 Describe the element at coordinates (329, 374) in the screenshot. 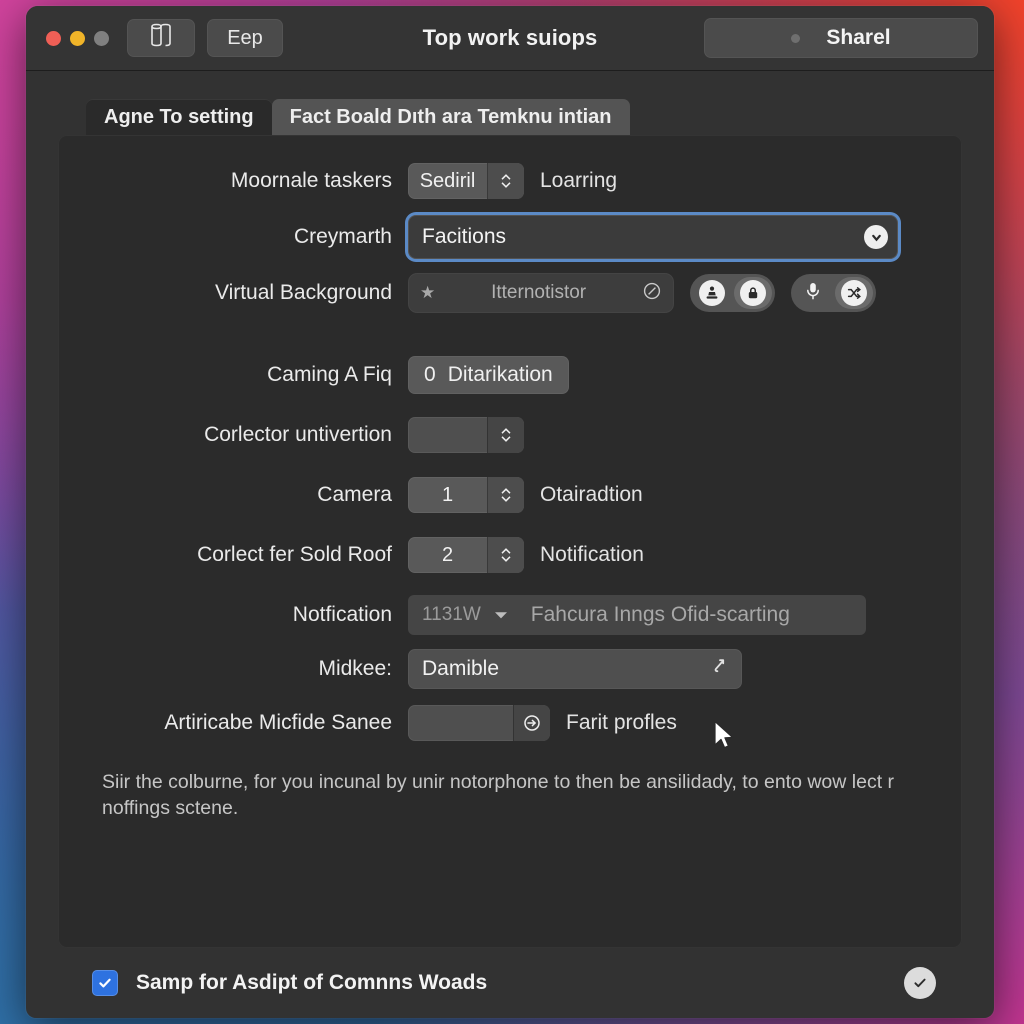

I see `row-label: Caming A Fiq` at that location.